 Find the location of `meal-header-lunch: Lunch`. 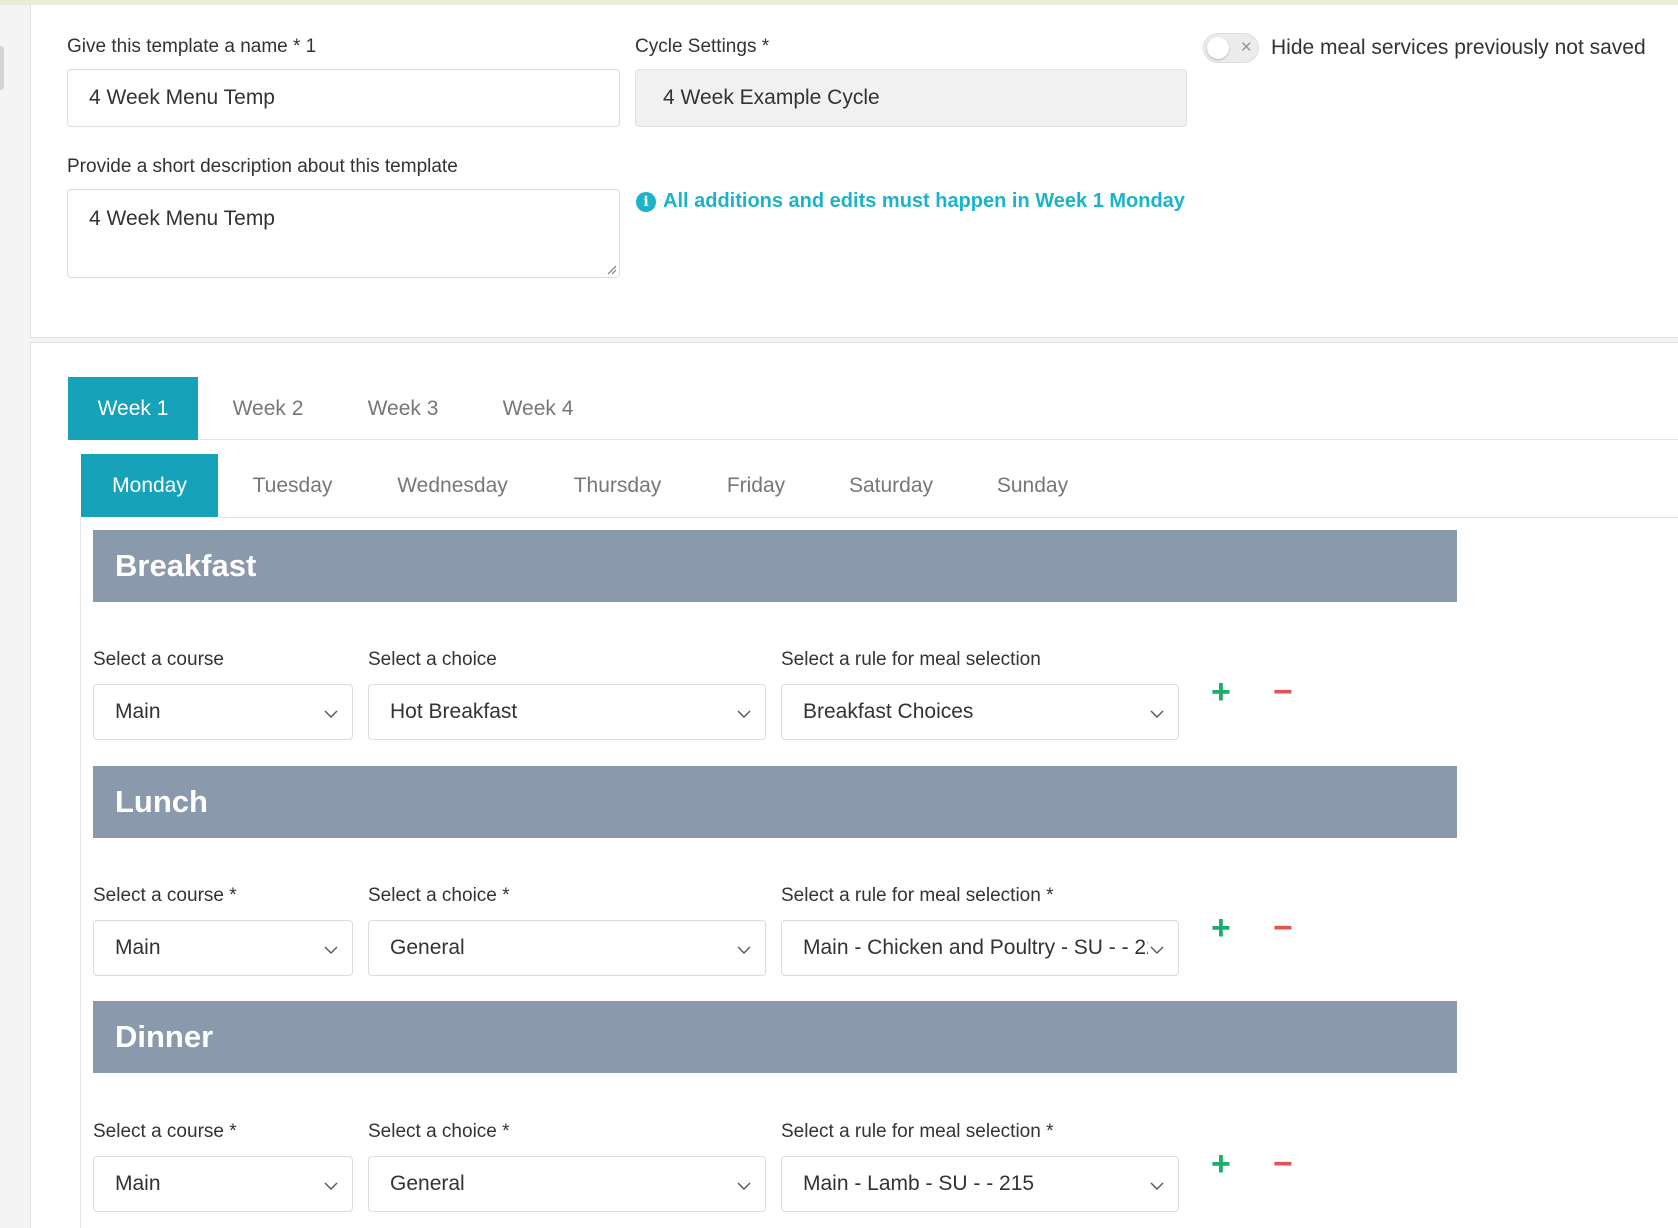

meal-header-lunch: Lunch is located at coordinates (775, 802).